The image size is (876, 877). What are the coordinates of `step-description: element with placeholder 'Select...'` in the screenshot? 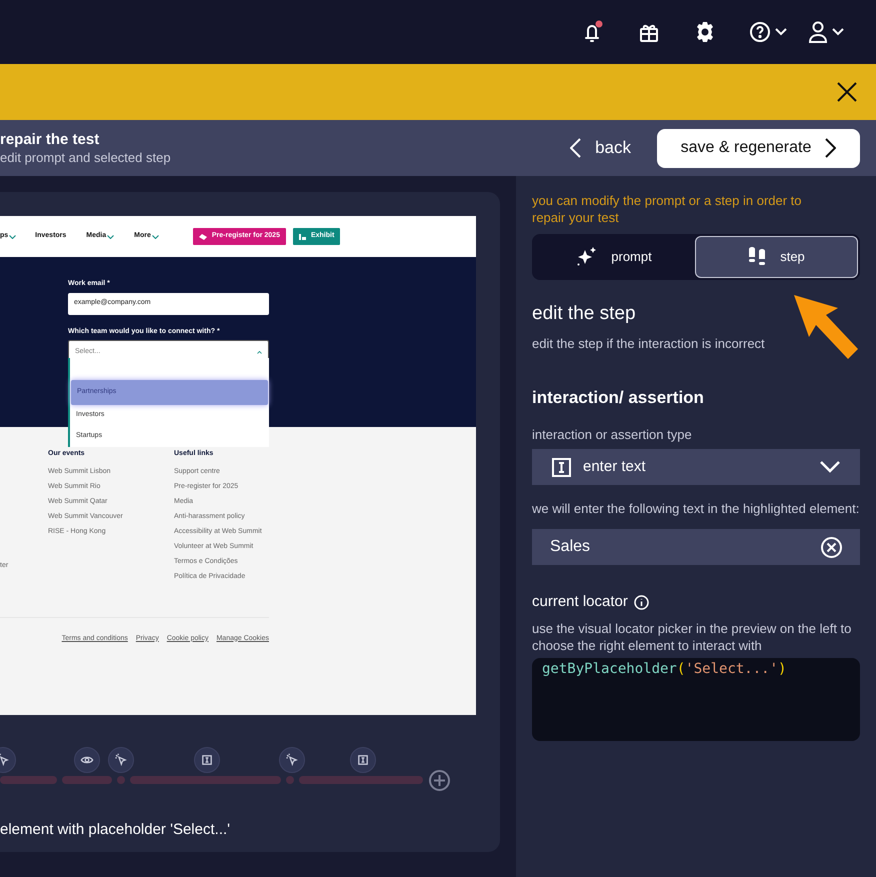 It's located at (116, 830).